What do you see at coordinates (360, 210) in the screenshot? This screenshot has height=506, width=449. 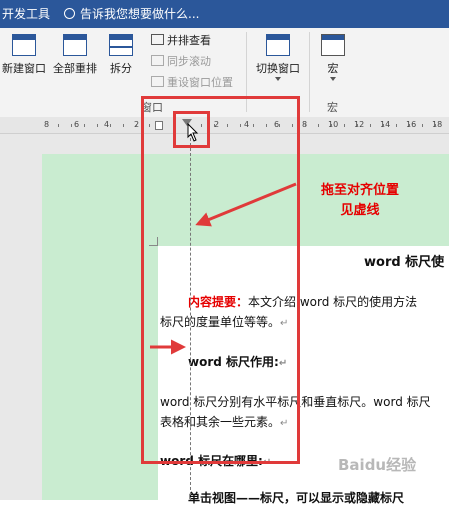 I see `annotation-line2: 见虚线` at bounding box center [360, 210].